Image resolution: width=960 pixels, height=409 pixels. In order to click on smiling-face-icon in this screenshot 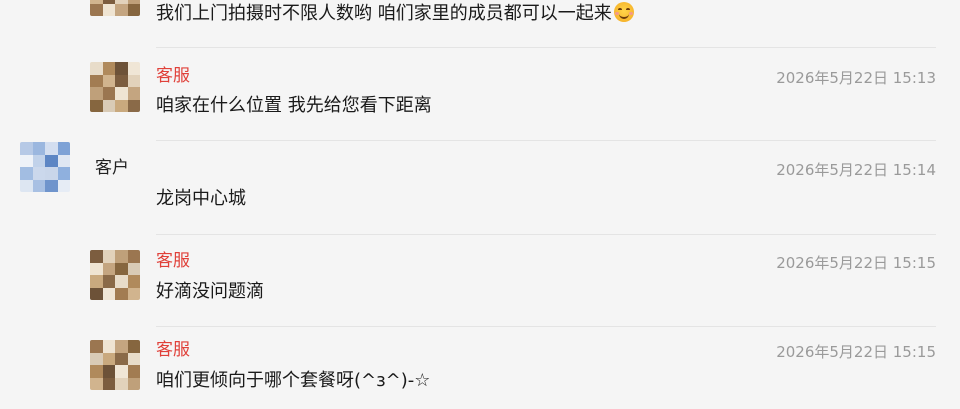, I will do `click(623, 12)`.